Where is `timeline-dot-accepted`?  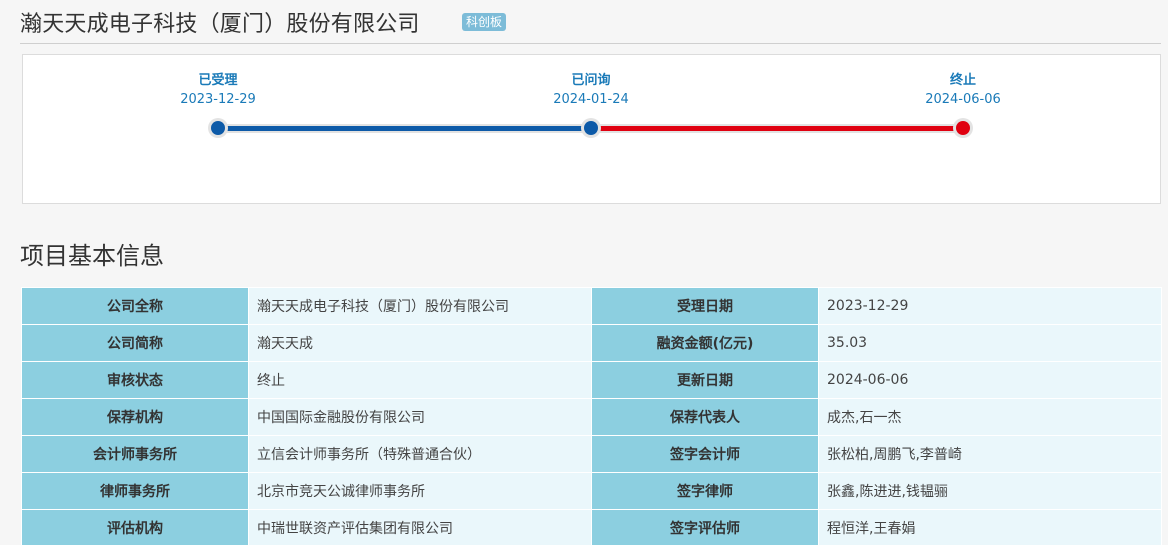
timeline-dot-accepted is located at coordinates (218, 128).